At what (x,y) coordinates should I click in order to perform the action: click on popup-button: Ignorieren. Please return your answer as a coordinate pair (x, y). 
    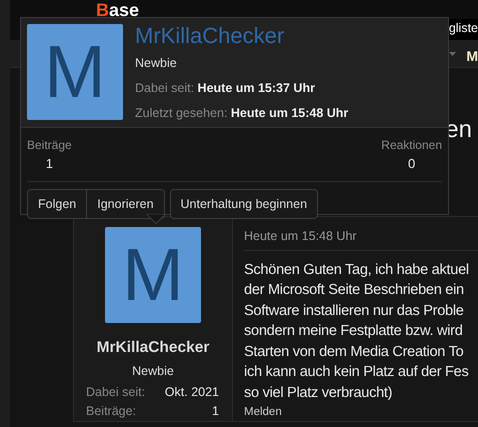
    Looking at the image, I should click on (125, 204).